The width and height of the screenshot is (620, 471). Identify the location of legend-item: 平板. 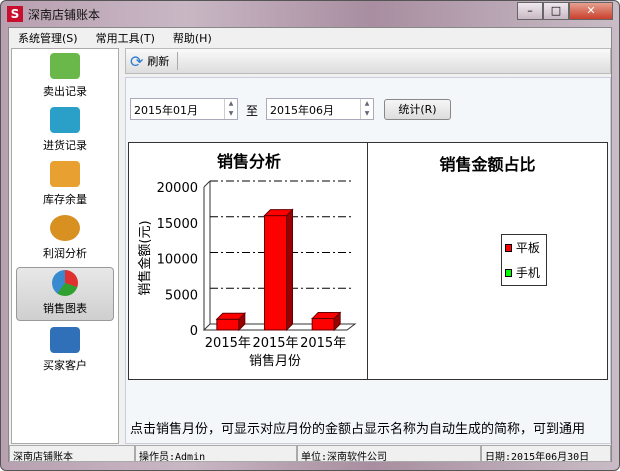
(524, 247).